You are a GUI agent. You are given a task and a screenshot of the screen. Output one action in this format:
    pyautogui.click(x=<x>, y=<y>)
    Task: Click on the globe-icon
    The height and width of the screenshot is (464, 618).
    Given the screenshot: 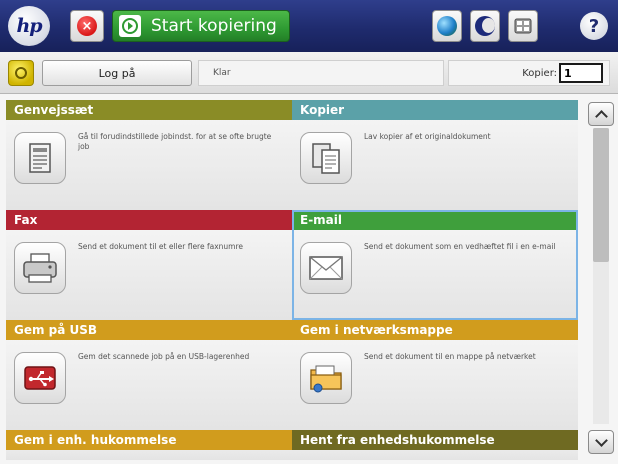 What is the action you would take?
    pyautogui.click(x=447, y=26)
    